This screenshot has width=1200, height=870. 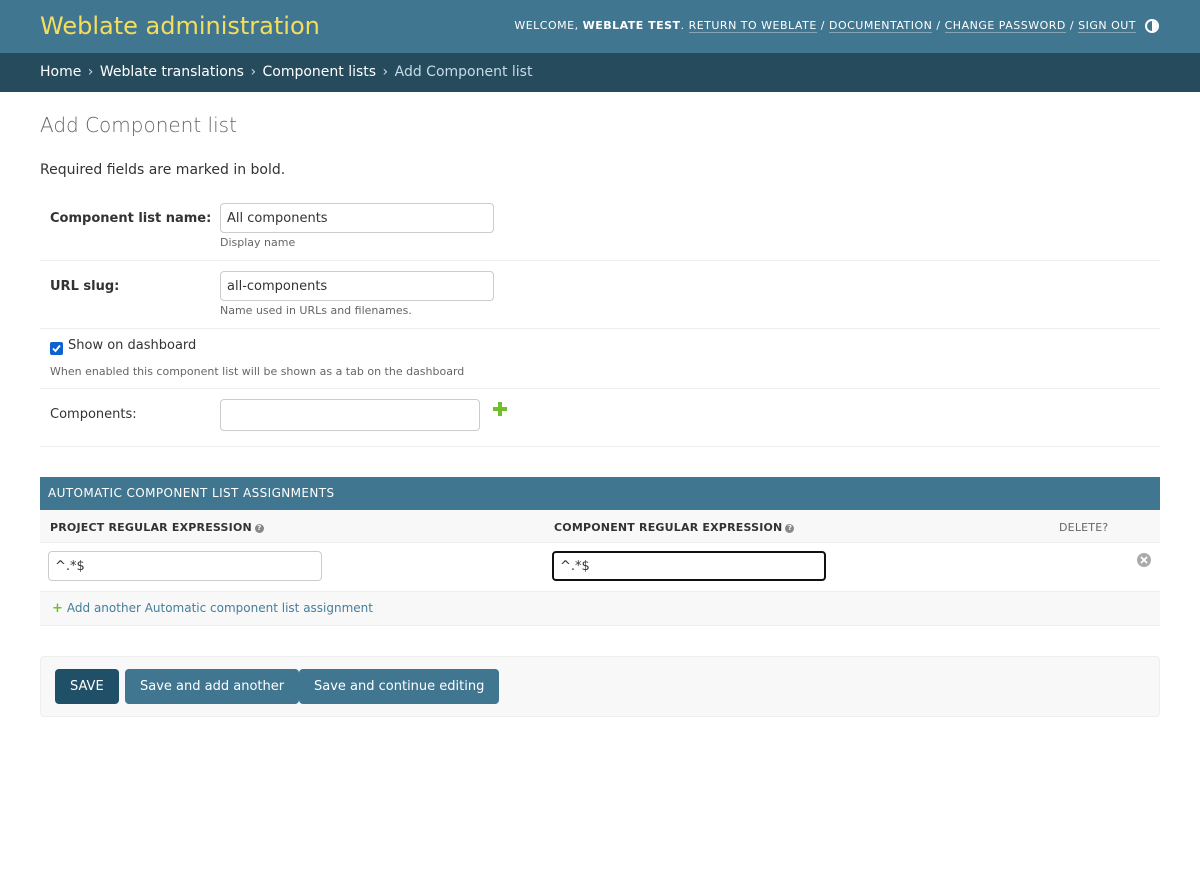 I want to click on column-header-project: Project regular expression?, so click(x=157, y=527).